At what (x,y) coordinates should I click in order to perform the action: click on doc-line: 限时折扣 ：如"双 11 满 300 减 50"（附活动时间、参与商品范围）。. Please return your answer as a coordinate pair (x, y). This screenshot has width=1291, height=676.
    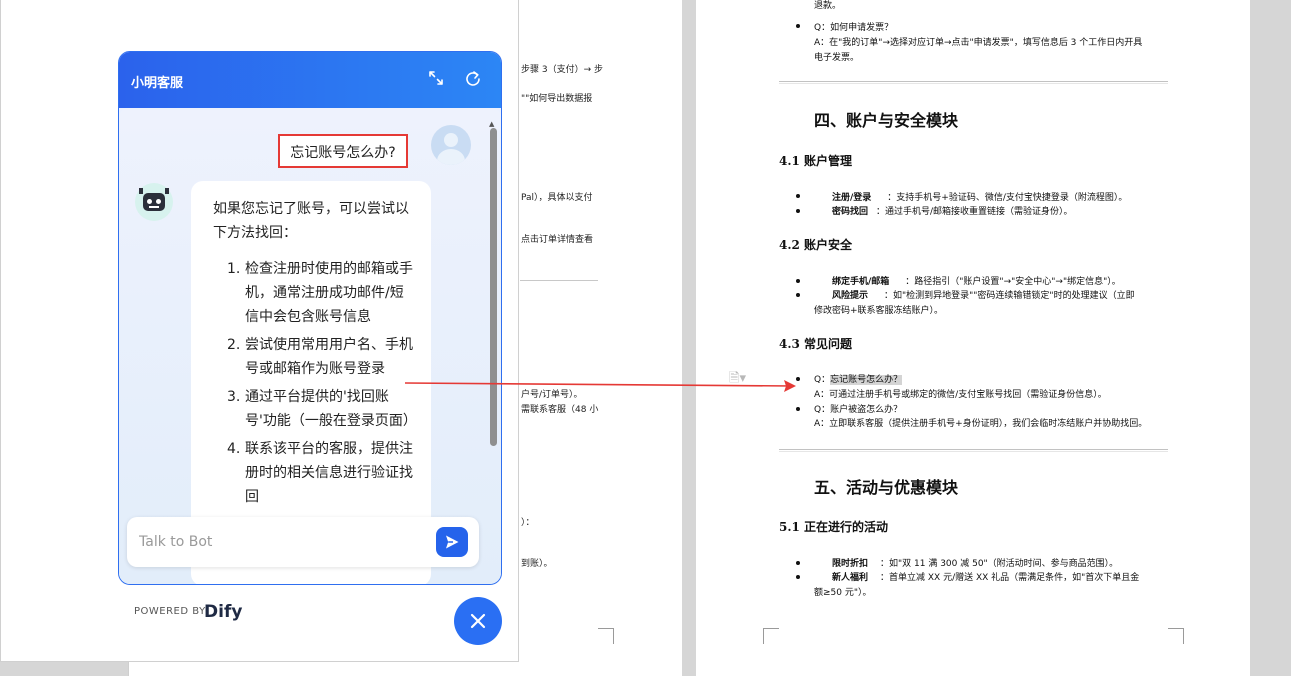
    Looking at the image, I should click on (975, 564).